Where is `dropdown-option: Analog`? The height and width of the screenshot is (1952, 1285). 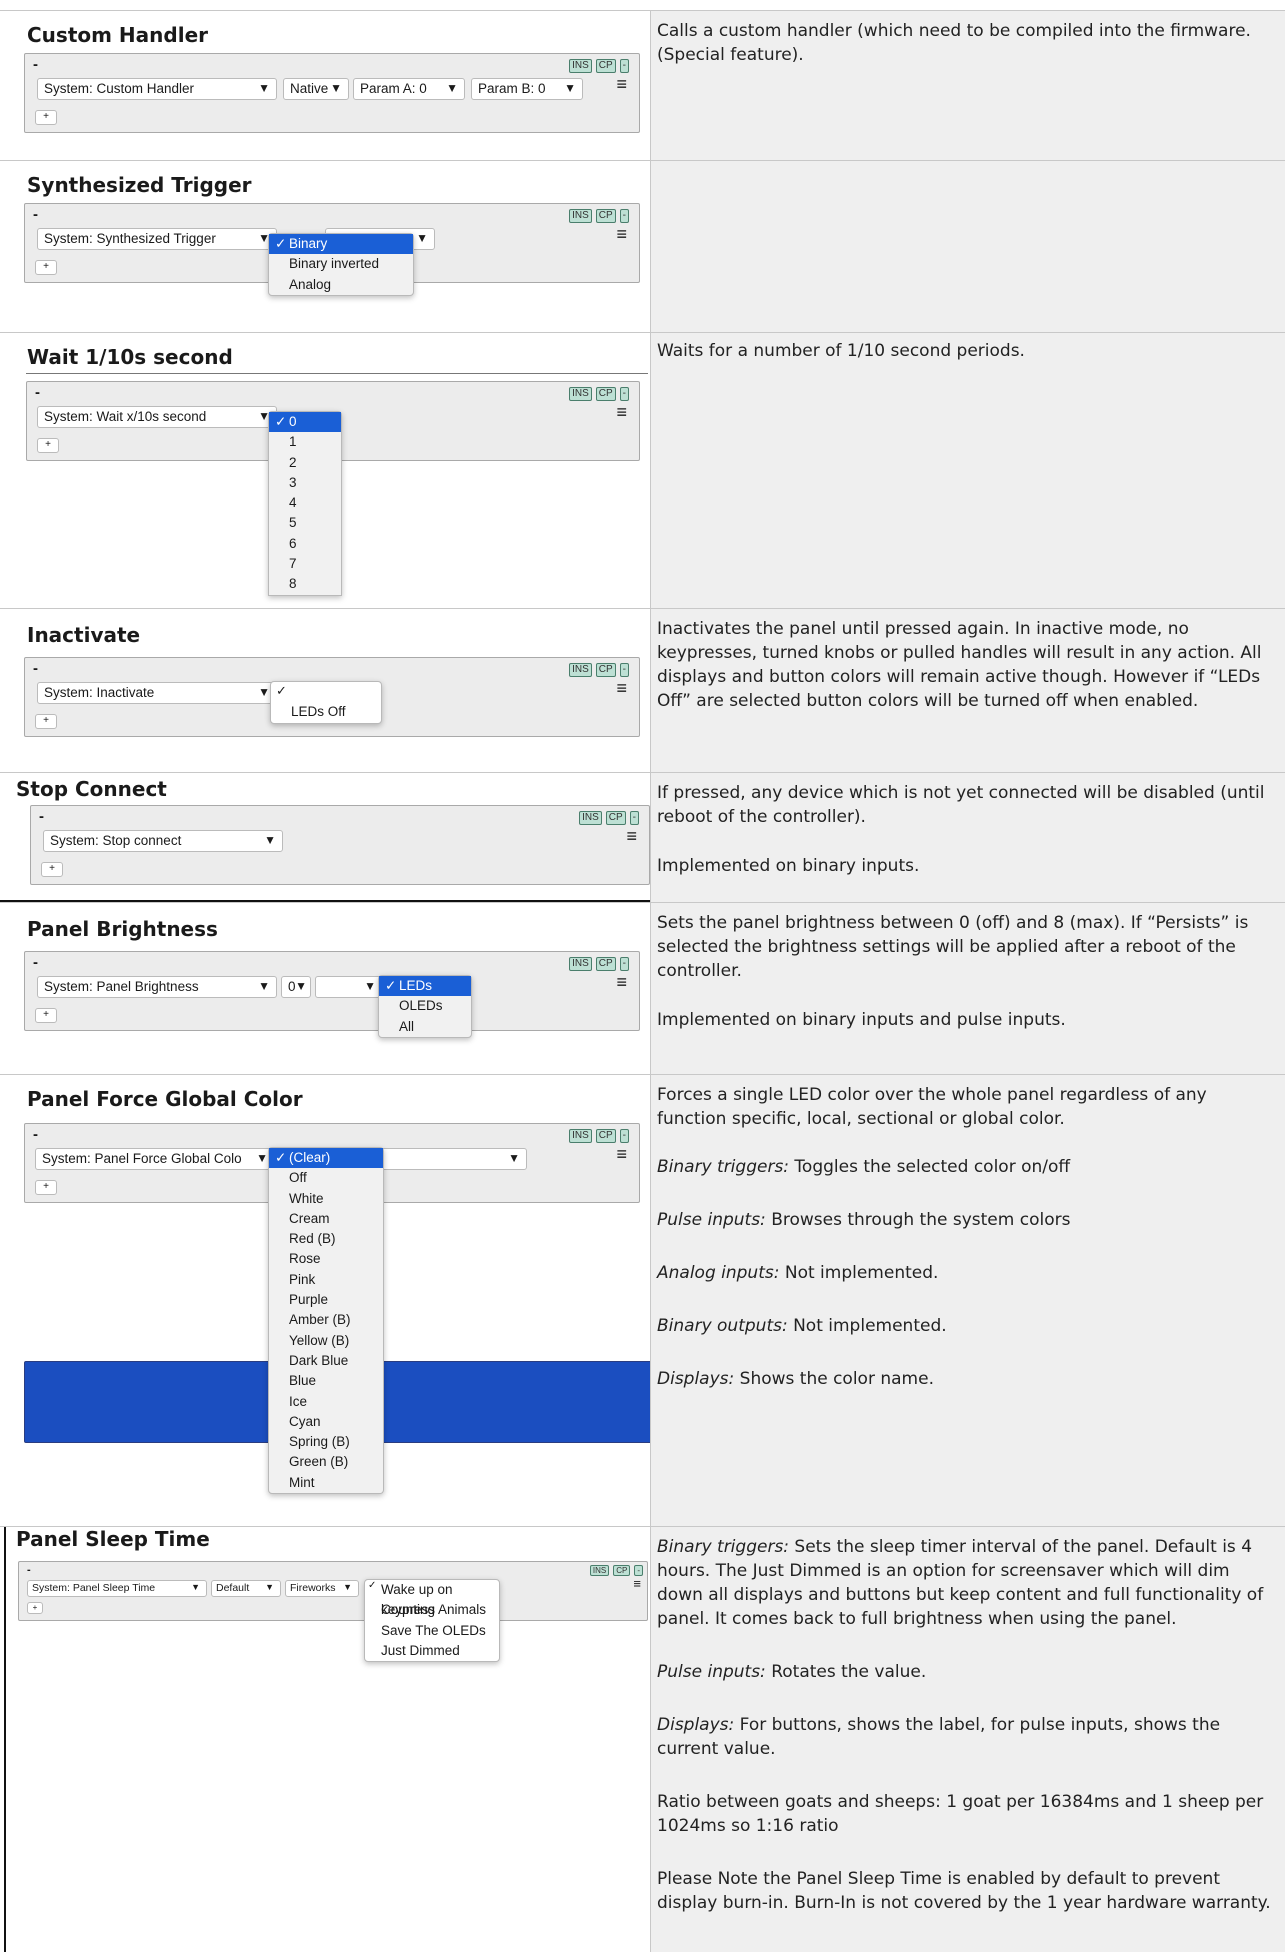 dropdown-option: Analog is located at coordinates (341, 285).